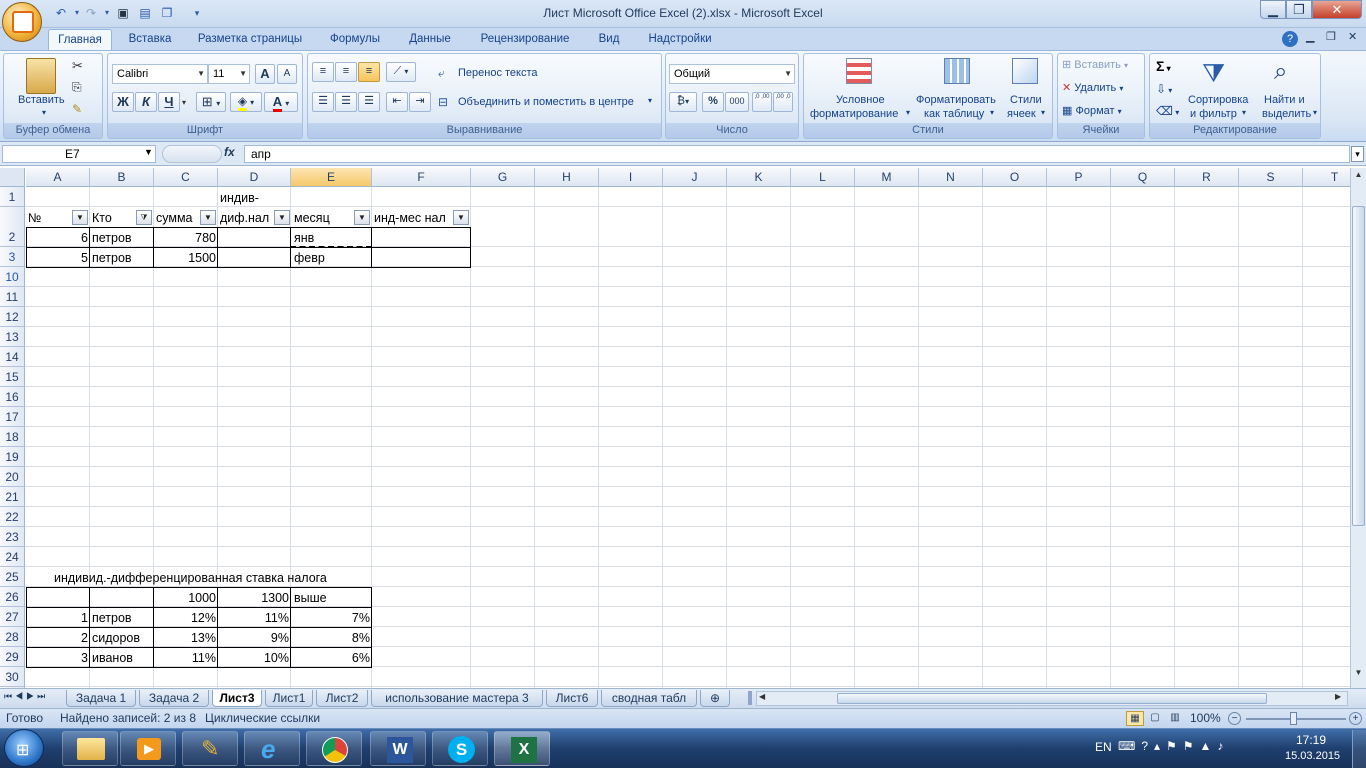 This screenshot has height=768, width=1366. Describe the element at coordinates (1213, 74) in the screenshot. I see `sort-filter-icon: ⧩` at that location.